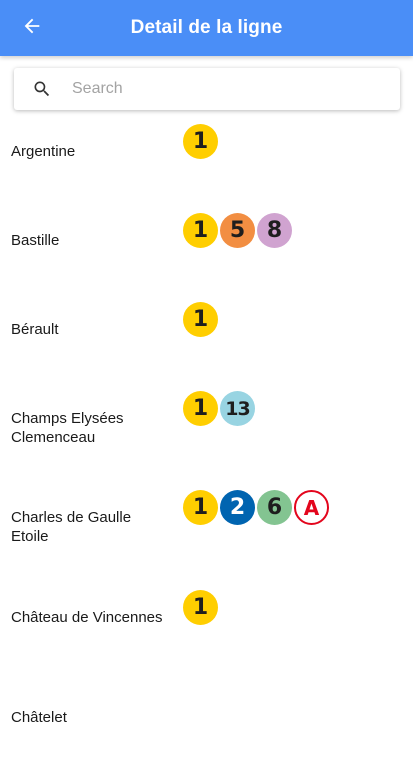  Describe the element at coordinates (206, 340) in the screenshot. I see `station-row: Bérault 1` at that location.